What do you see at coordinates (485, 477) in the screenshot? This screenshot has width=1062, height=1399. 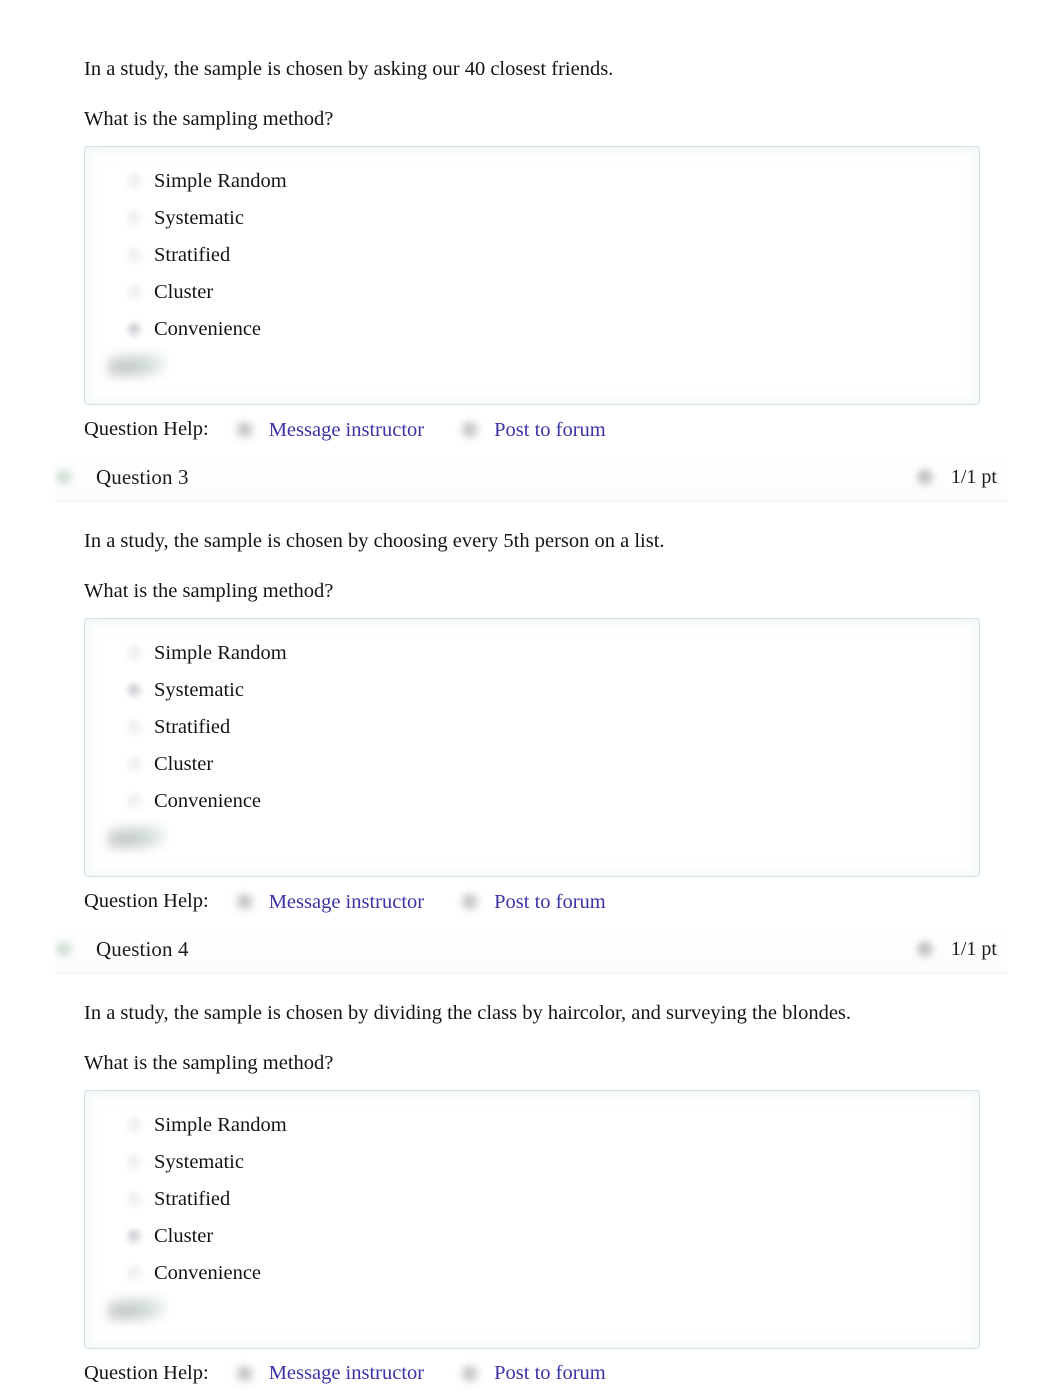 I see `question-header-left: Question 3` at bounding box center [485, 477].